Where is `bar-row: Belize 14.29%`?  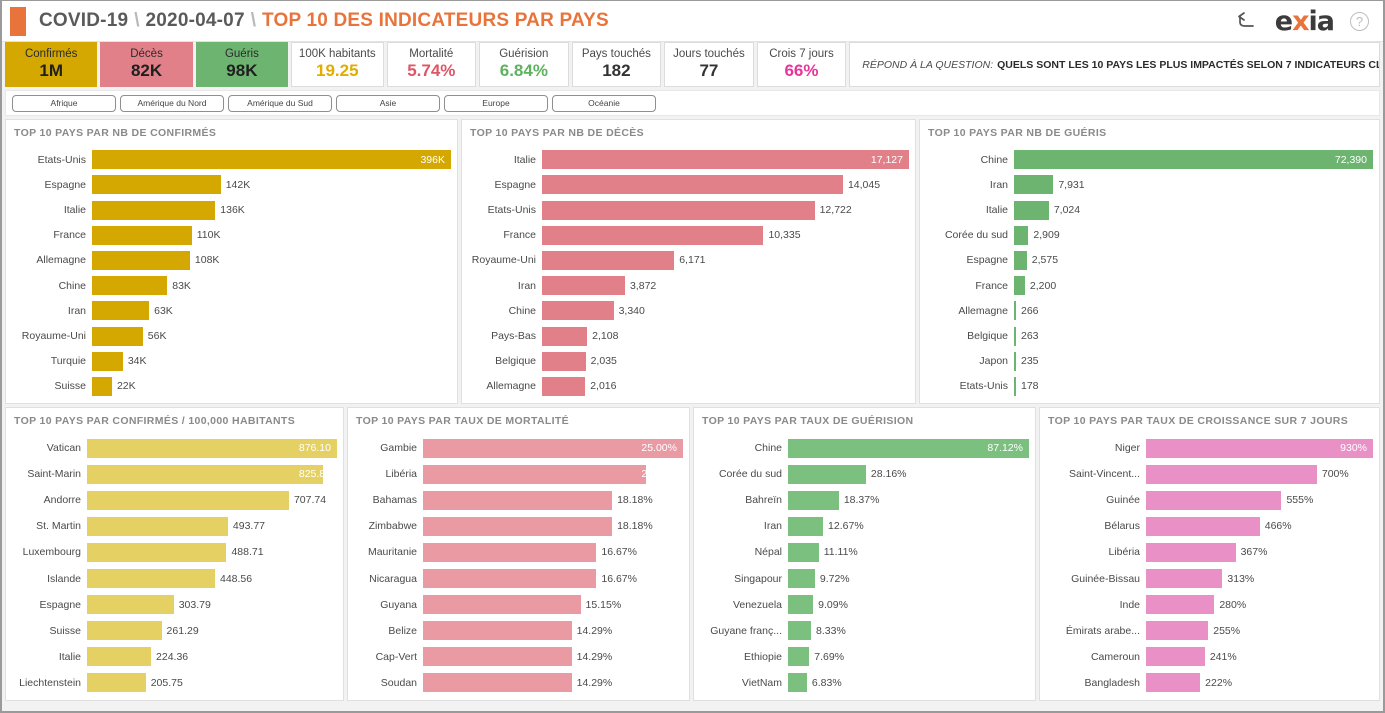
bar-row: Belize 14.29% is located at coordinates (517, 631).